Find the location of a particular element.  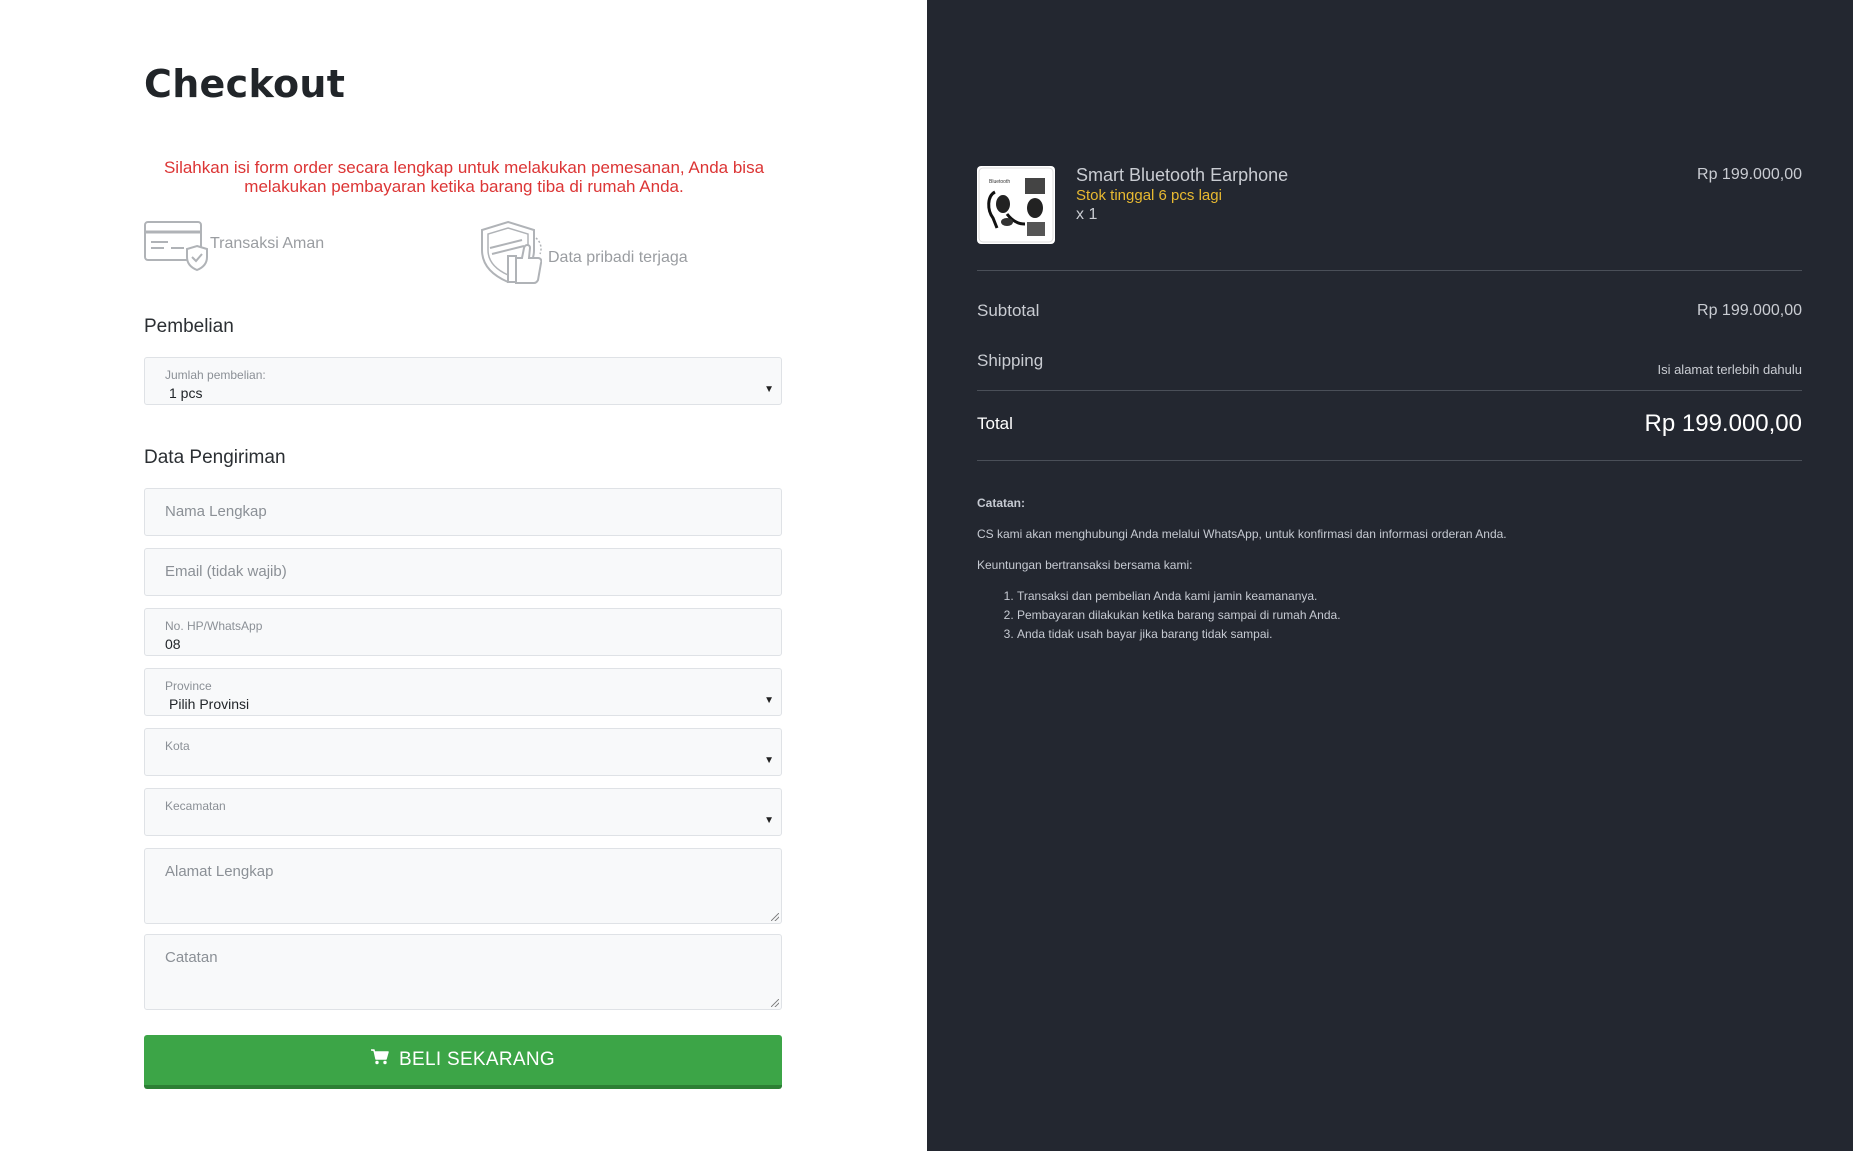

buy-now-button: BELI SEKARANG is located at coordinates (463, 1062).